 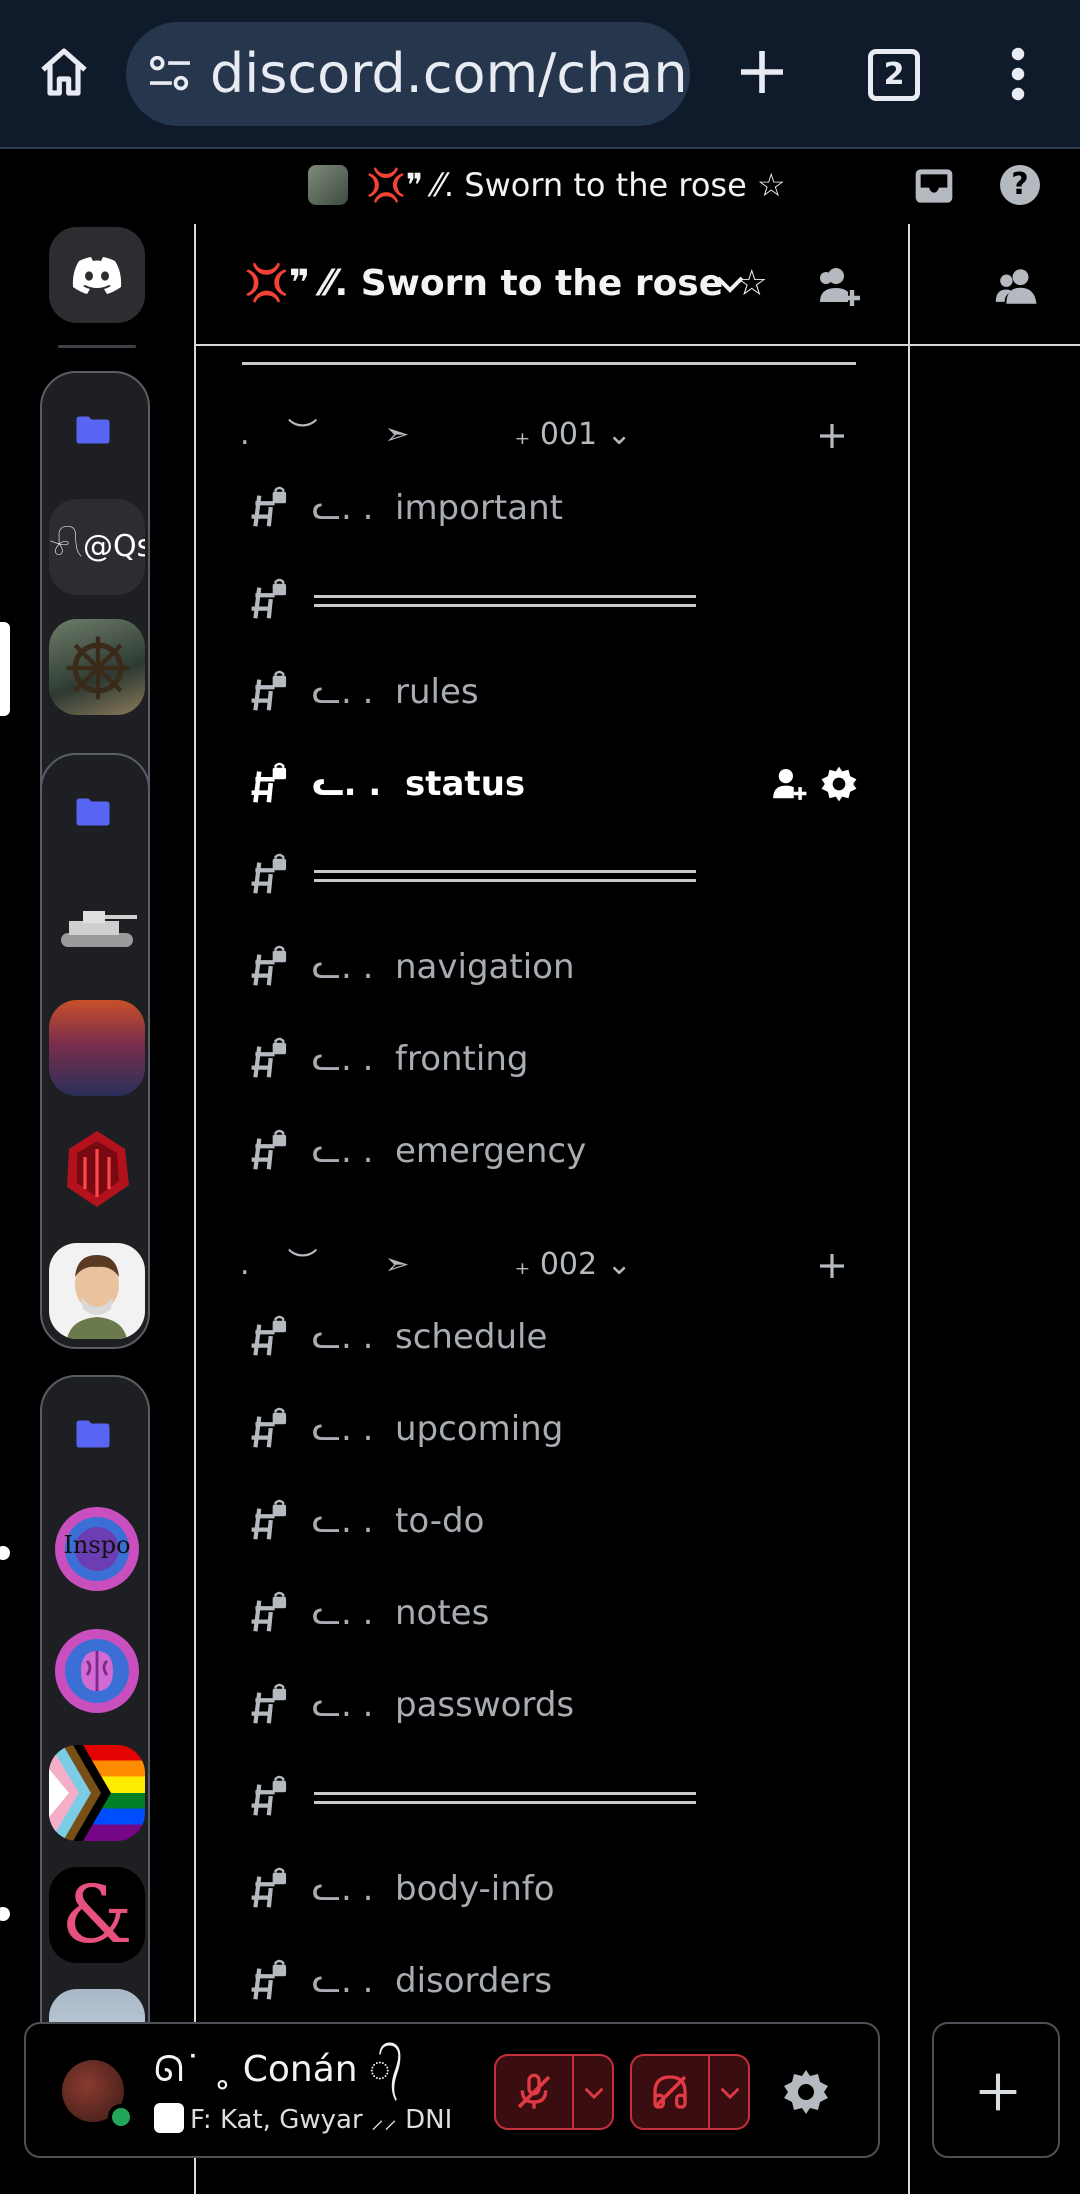 I want to click on channel-item: ᓚ. . navigation, so click(x=552, y=967).